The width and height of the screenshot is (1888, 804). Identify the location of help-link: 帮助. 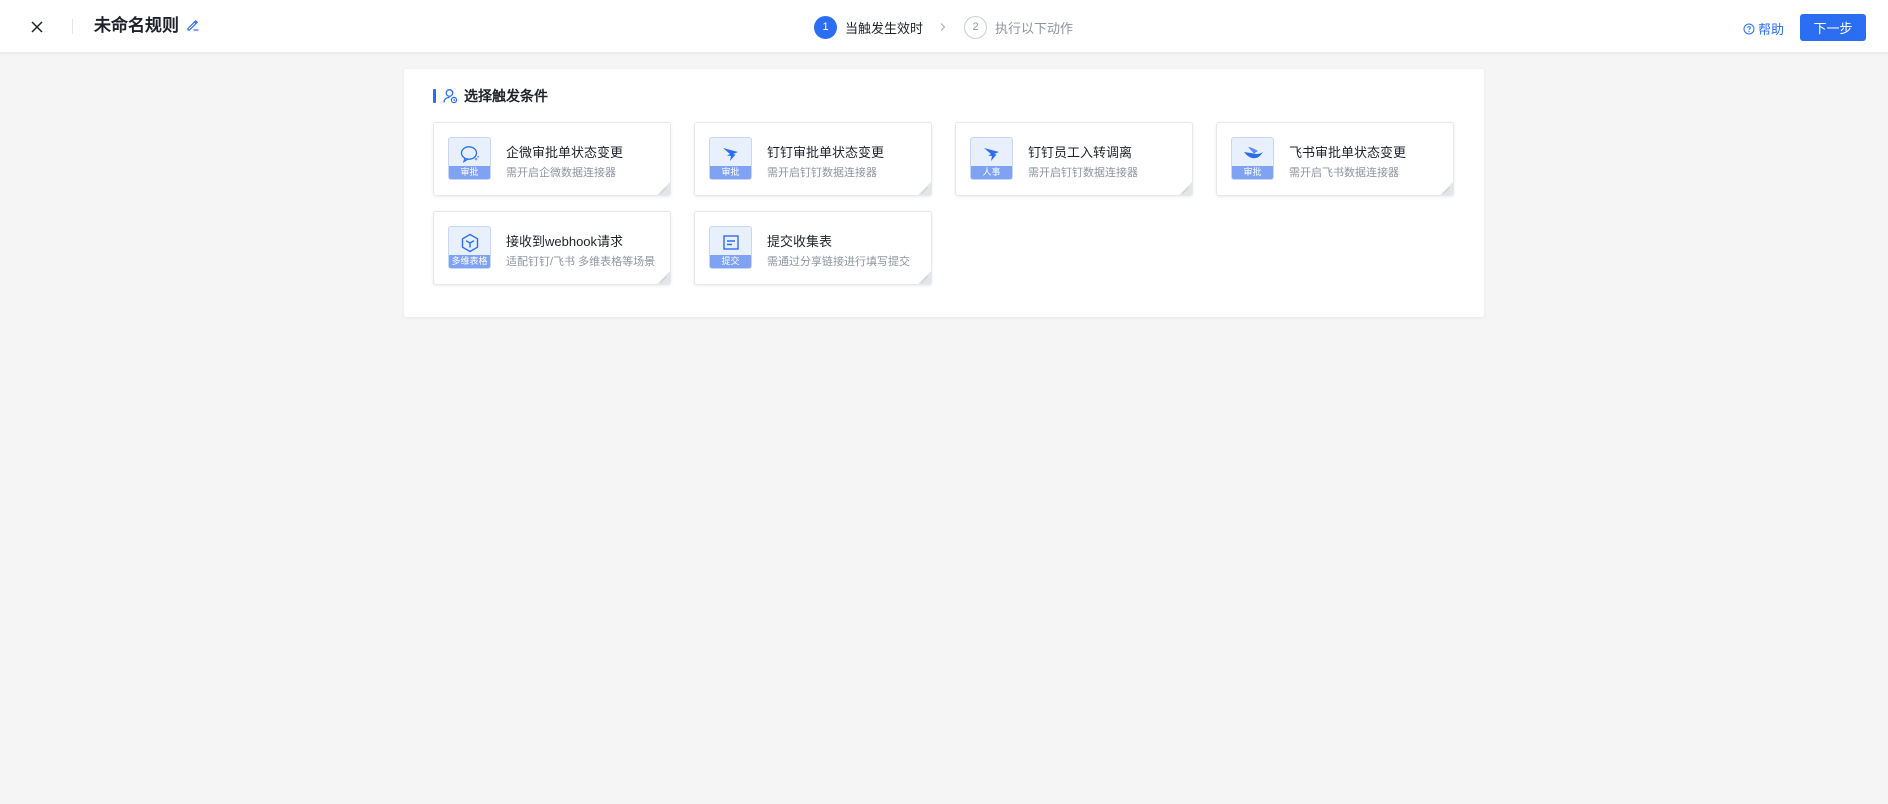
(1763, 28).